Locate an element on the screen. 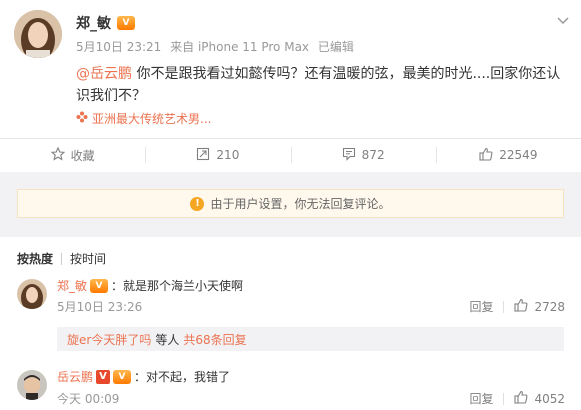  comment-ops: 回复 2728 is located at coordinates (517, 306).